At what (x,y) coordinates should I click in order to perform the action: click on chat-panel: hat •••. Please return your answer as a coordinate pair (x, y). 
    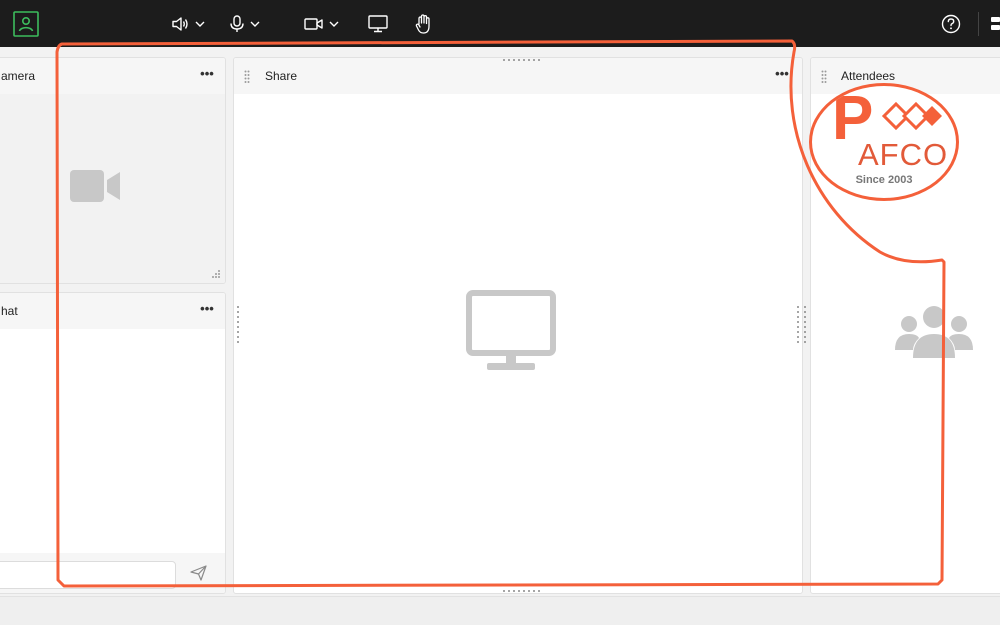
    Looking at the image, I should click on (113, 443).